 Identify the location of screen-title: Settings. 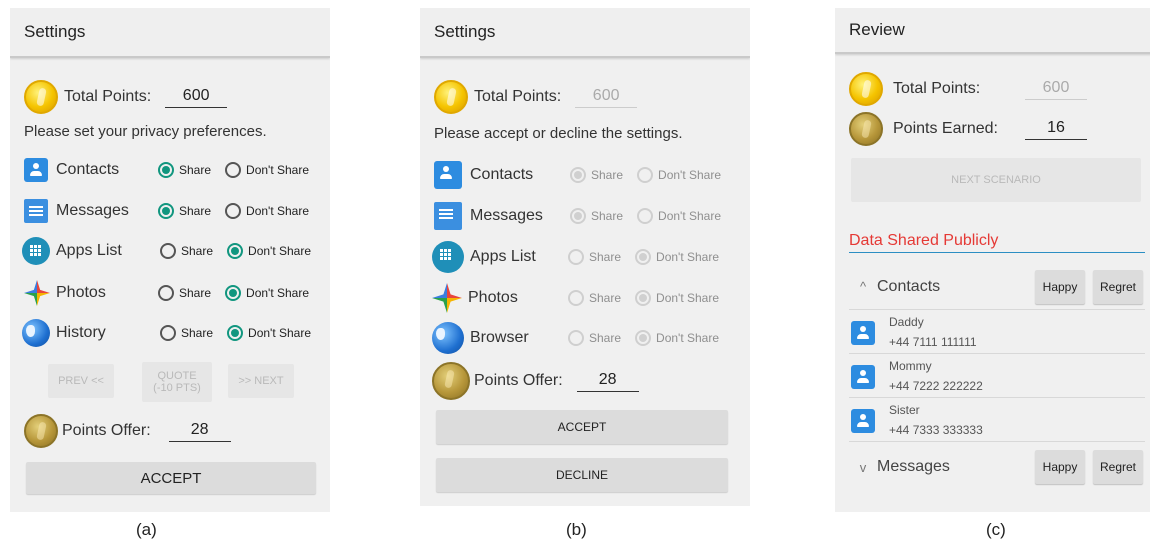
(55, 31).